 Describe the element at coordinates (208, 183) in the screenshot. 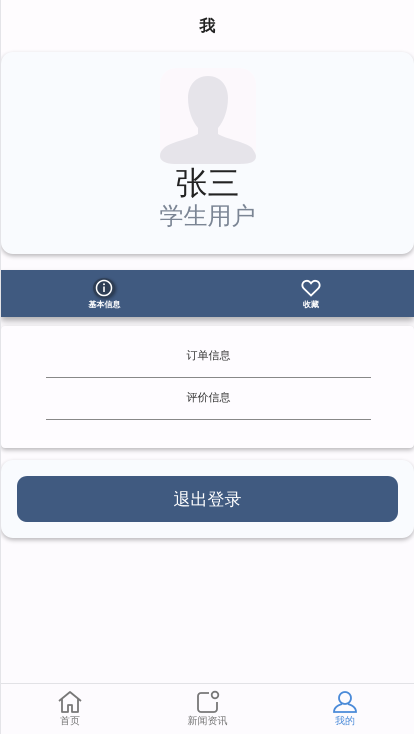

I see `user-name: 张三` at that location.